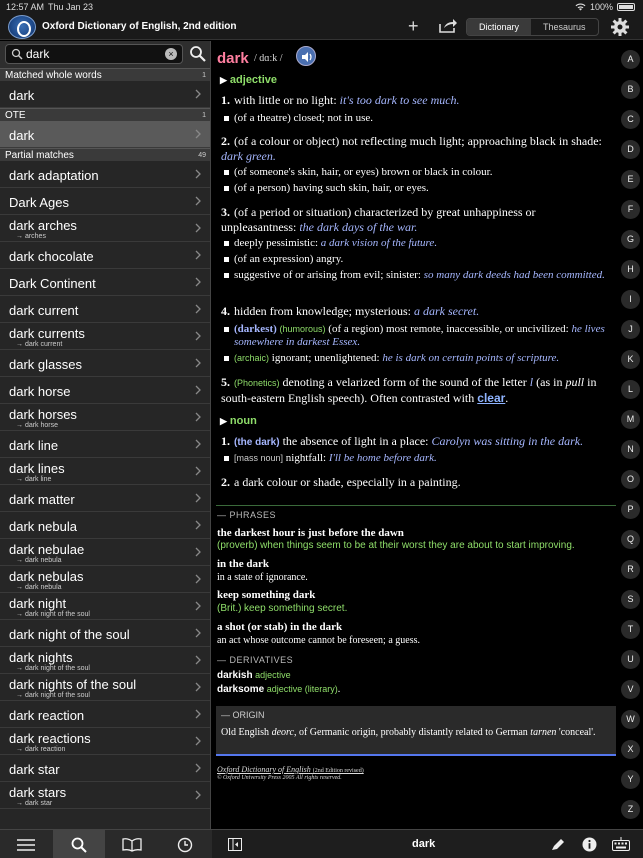  What do you see at coordinates (620, 27) in the screenshot?
I see `gear-icon` at bounding box center [620, 27].